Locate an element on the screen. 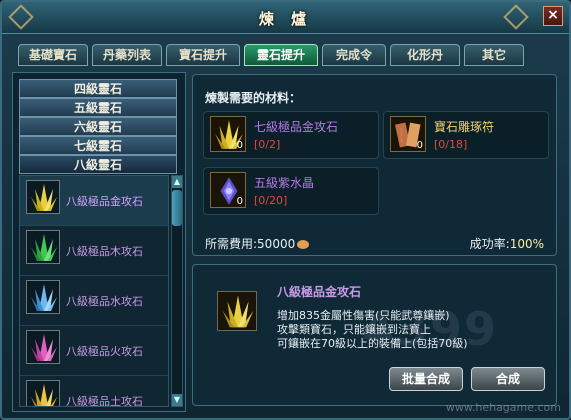 The height and width of the screenshot is (420, 571). blue-crystal-icon is located at coordinates (43, 297).